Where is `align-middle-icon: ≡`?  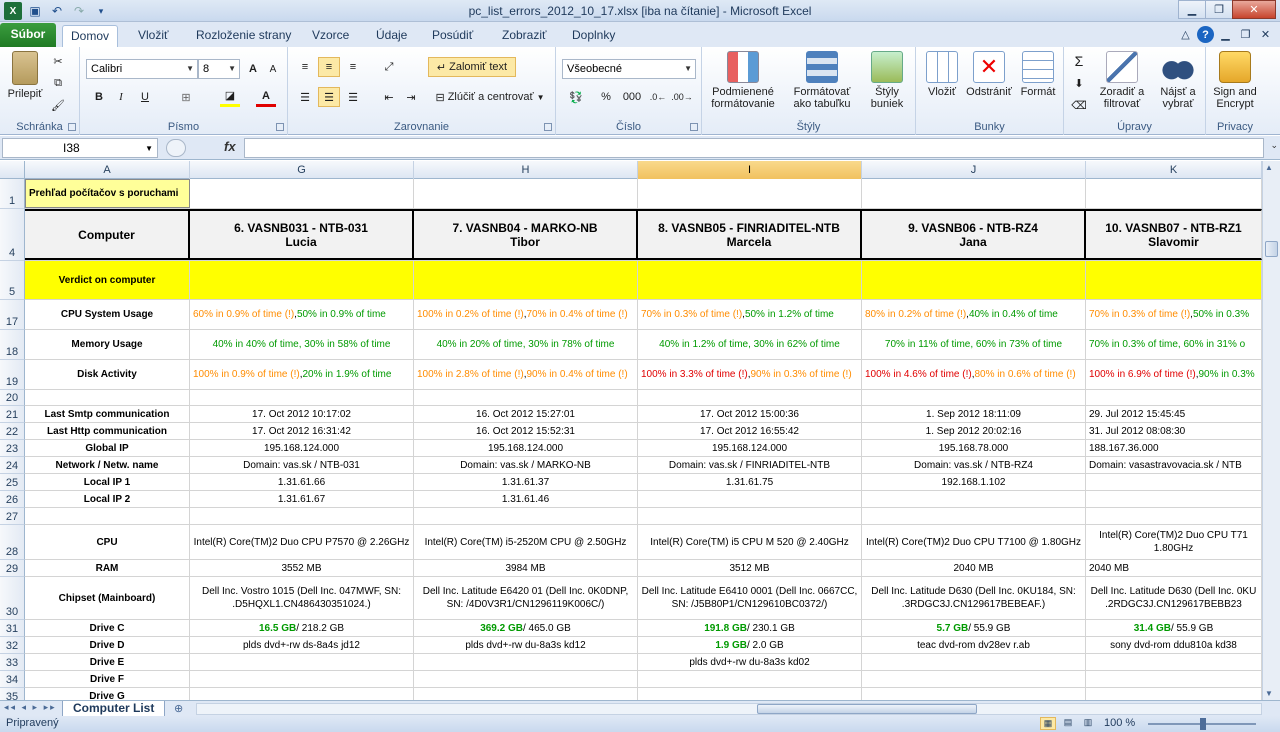 align-middle-icon: ≡ is located at coordinates (329, 67).